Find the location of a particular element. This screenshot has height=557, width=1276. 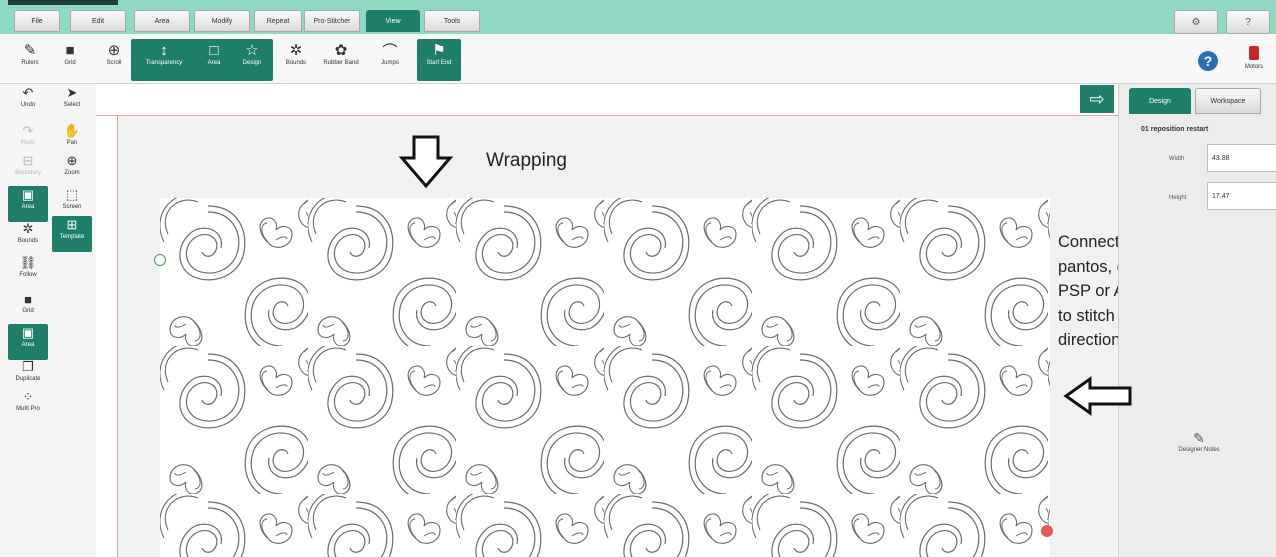

template-tool: ⊞ Template is located at coordinates (72, 234).